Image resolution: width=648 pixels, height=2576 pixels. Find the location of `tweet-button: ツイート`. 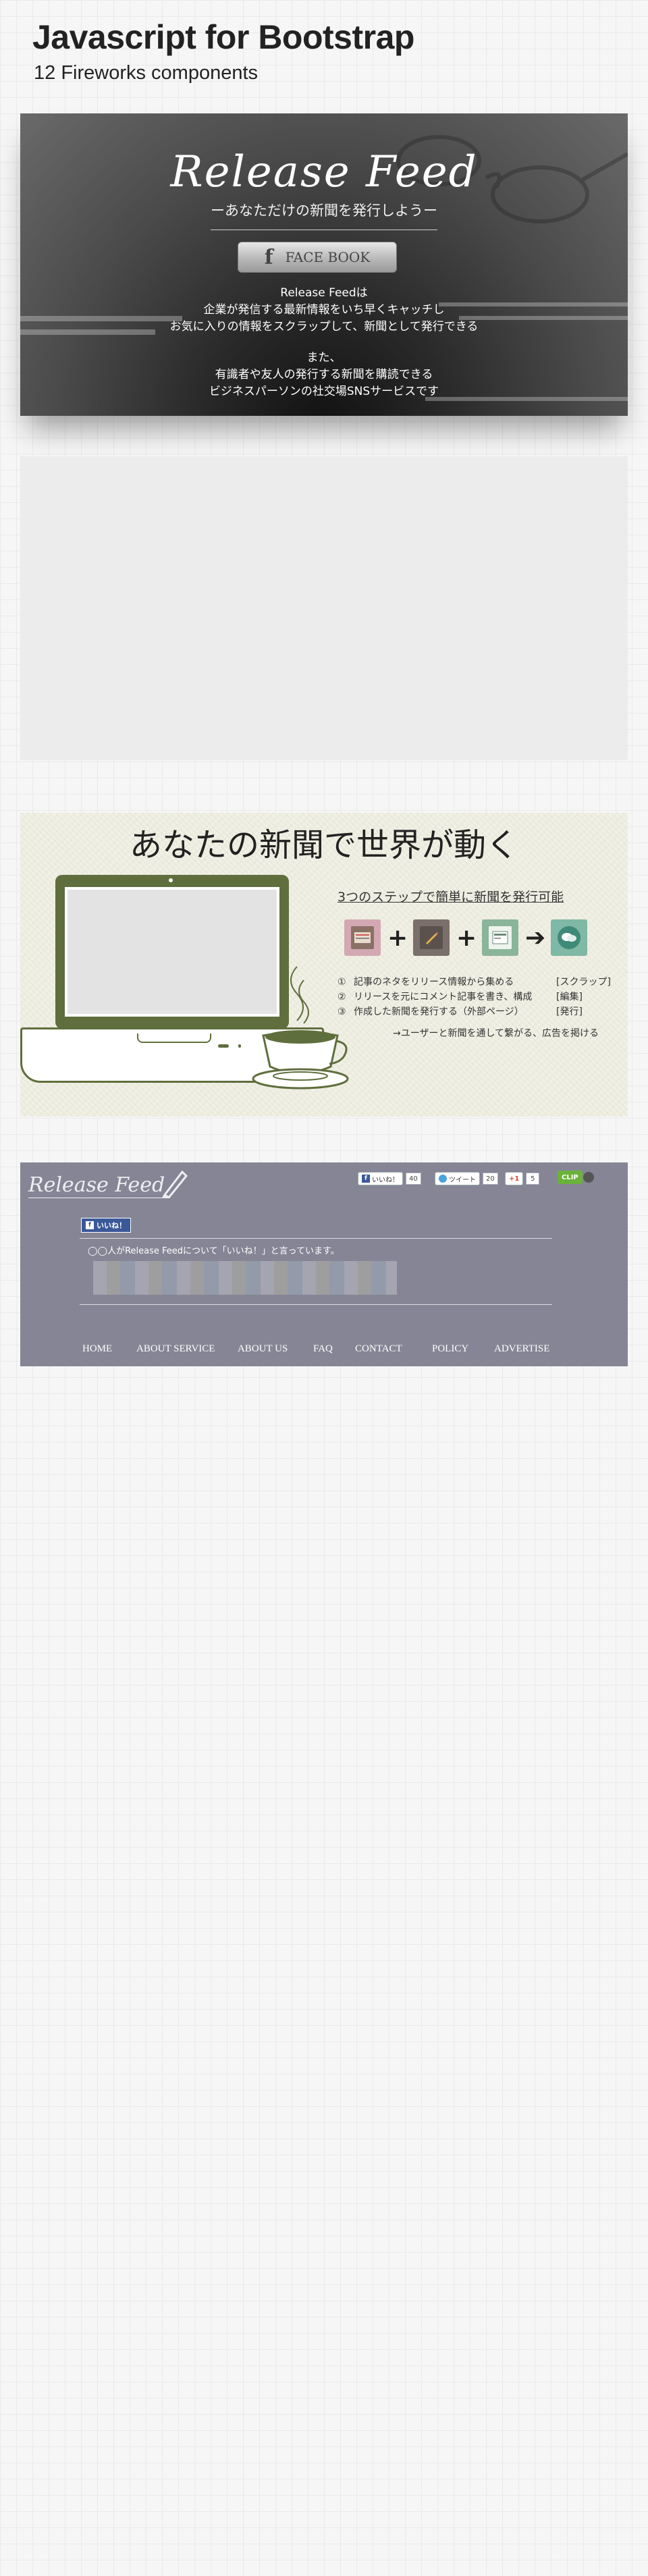

tweet-button: ツイート is located at coordinates (457, 1178).